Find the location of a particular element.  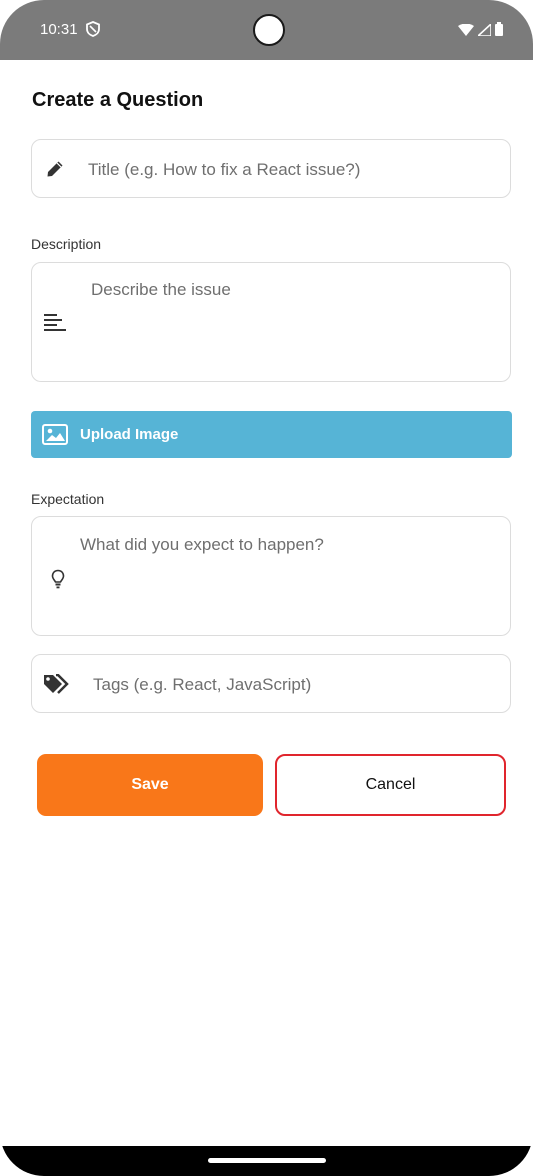

save-button: Save is located at coordinates (150, 785).